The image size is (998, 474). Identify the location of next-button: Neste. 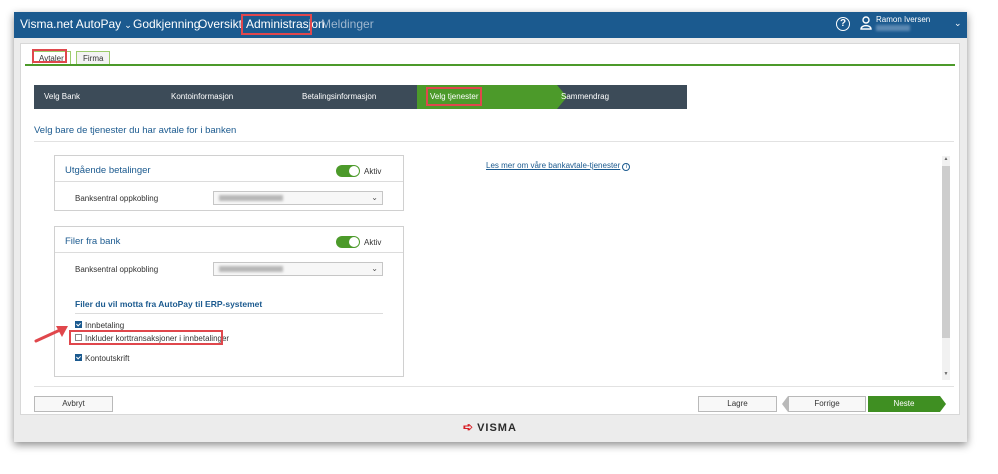
(904, 404).